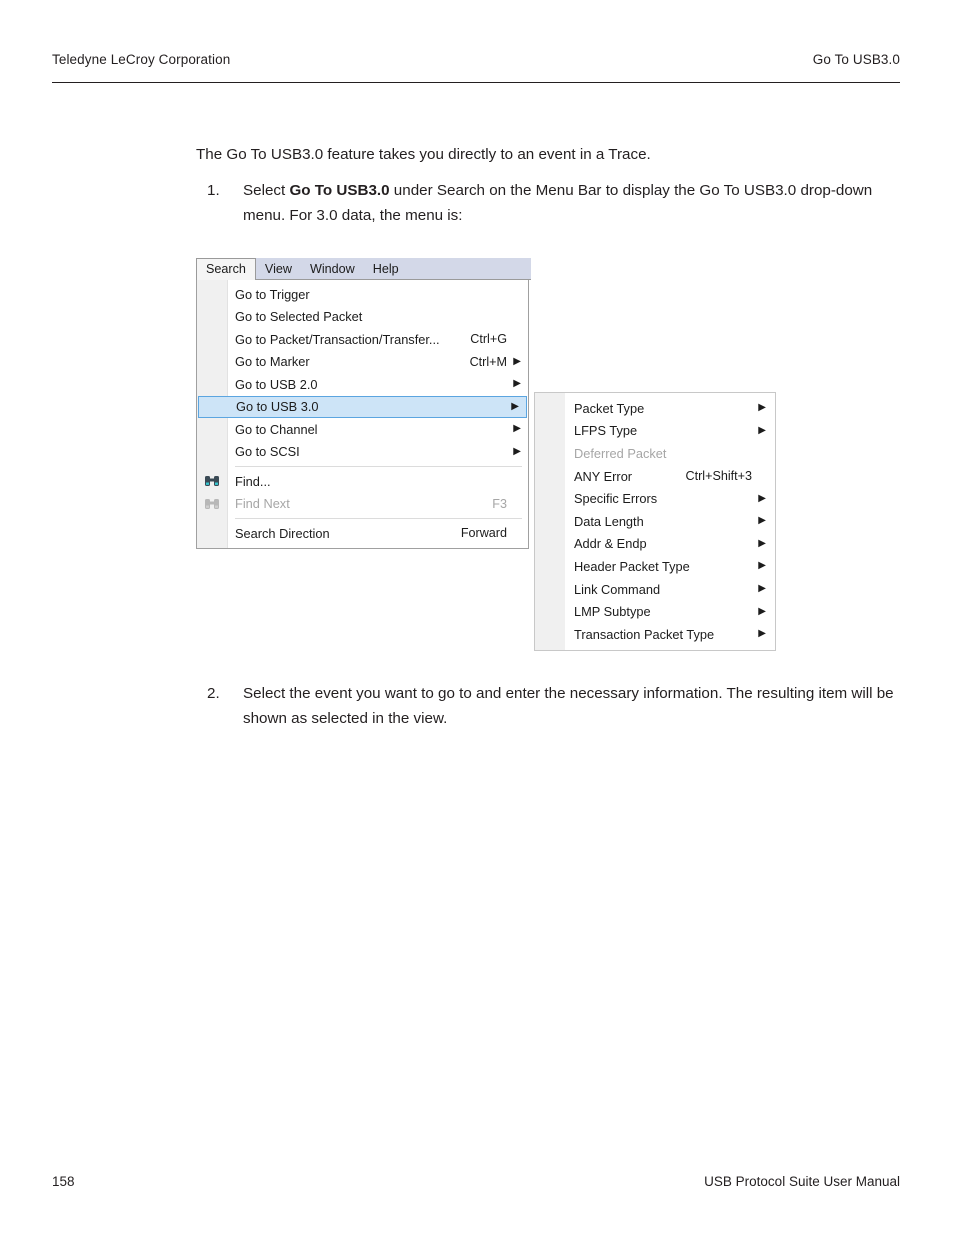  Describe the element at coordinates (476, 1181) in the screenshot. I see `page-footer: 158 USB Protocol Suite User Manual` at that location.